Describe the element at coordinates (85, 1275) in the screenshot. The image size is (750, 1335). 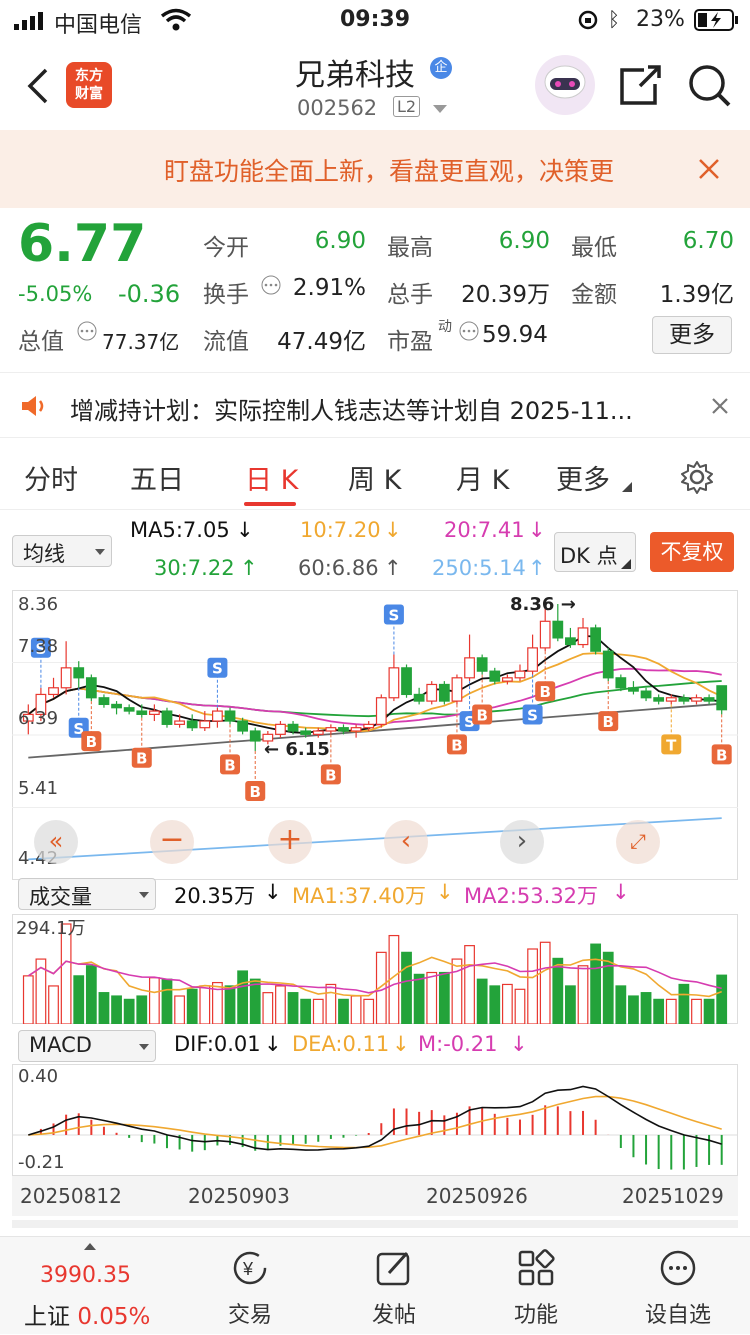
I see `index-value: 3990.35` at that location.